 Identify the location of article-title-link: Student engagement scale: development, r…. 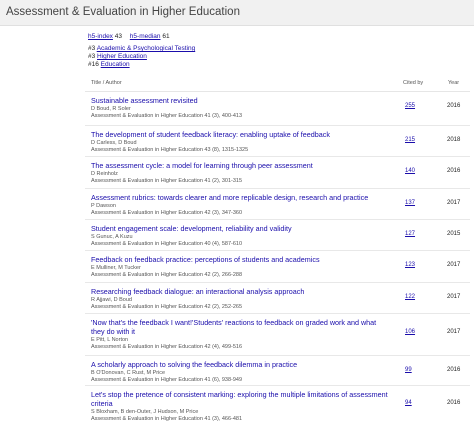
(241, 228).